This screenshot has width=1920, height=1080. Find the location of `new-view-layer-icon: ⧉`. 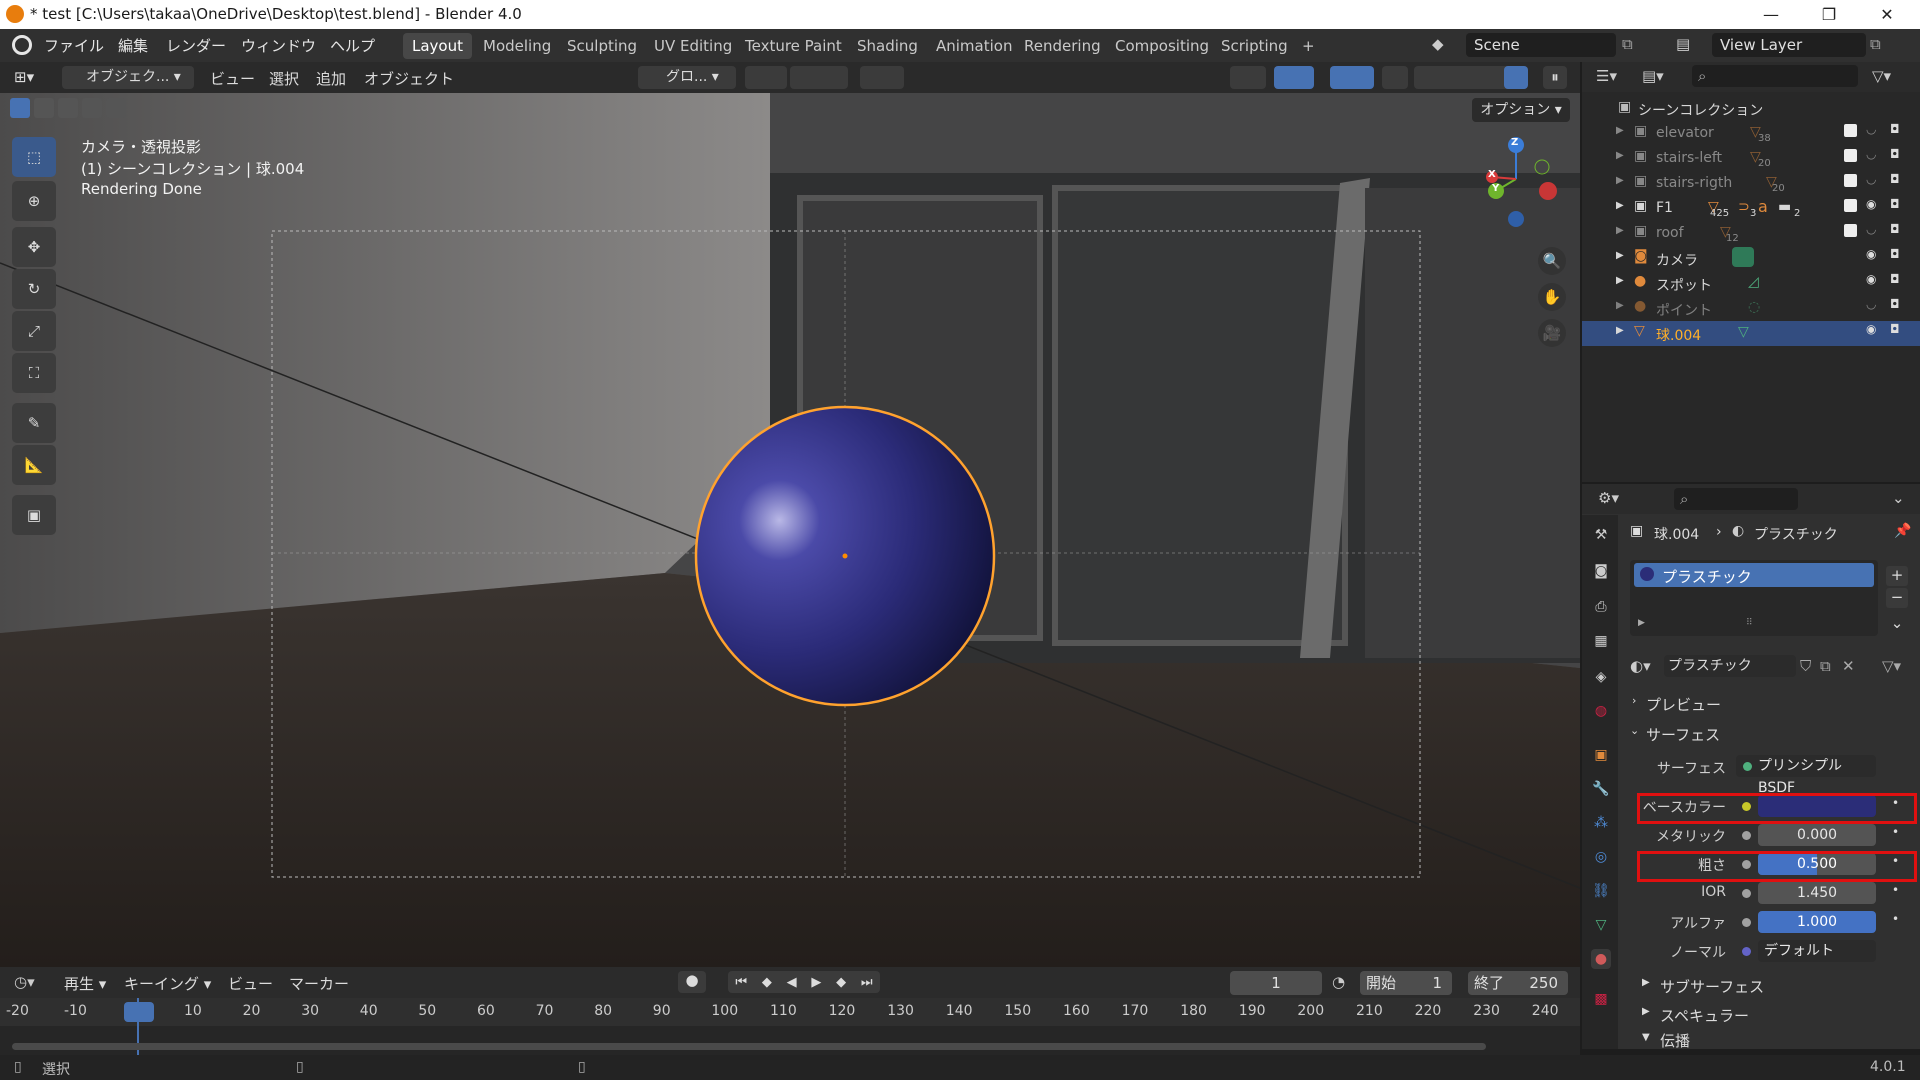

new-view-layer-icon: ⧉ is located at coordinates (1875, 44).